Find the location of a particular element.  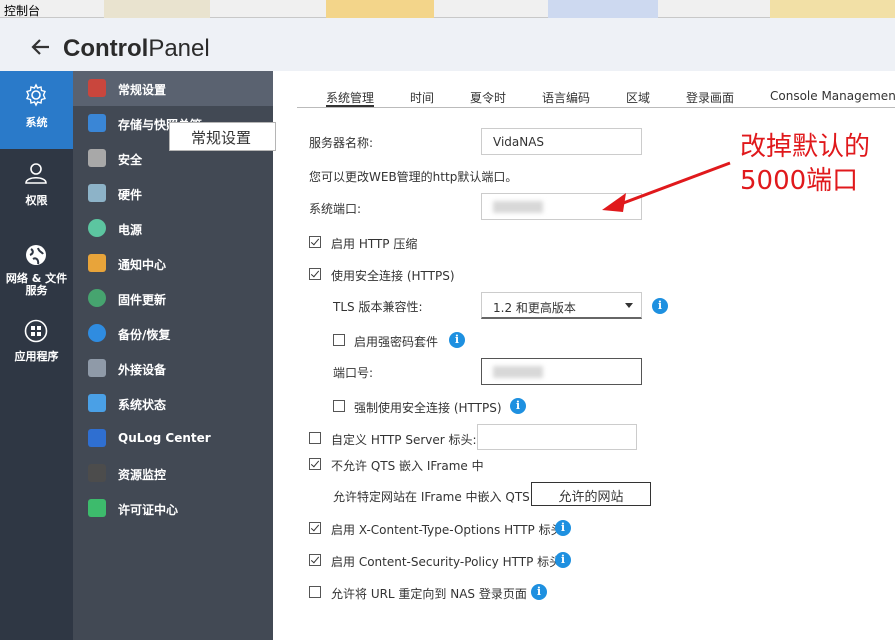

rail-item-permissions: 权限 is located at coordinates (36, 188).